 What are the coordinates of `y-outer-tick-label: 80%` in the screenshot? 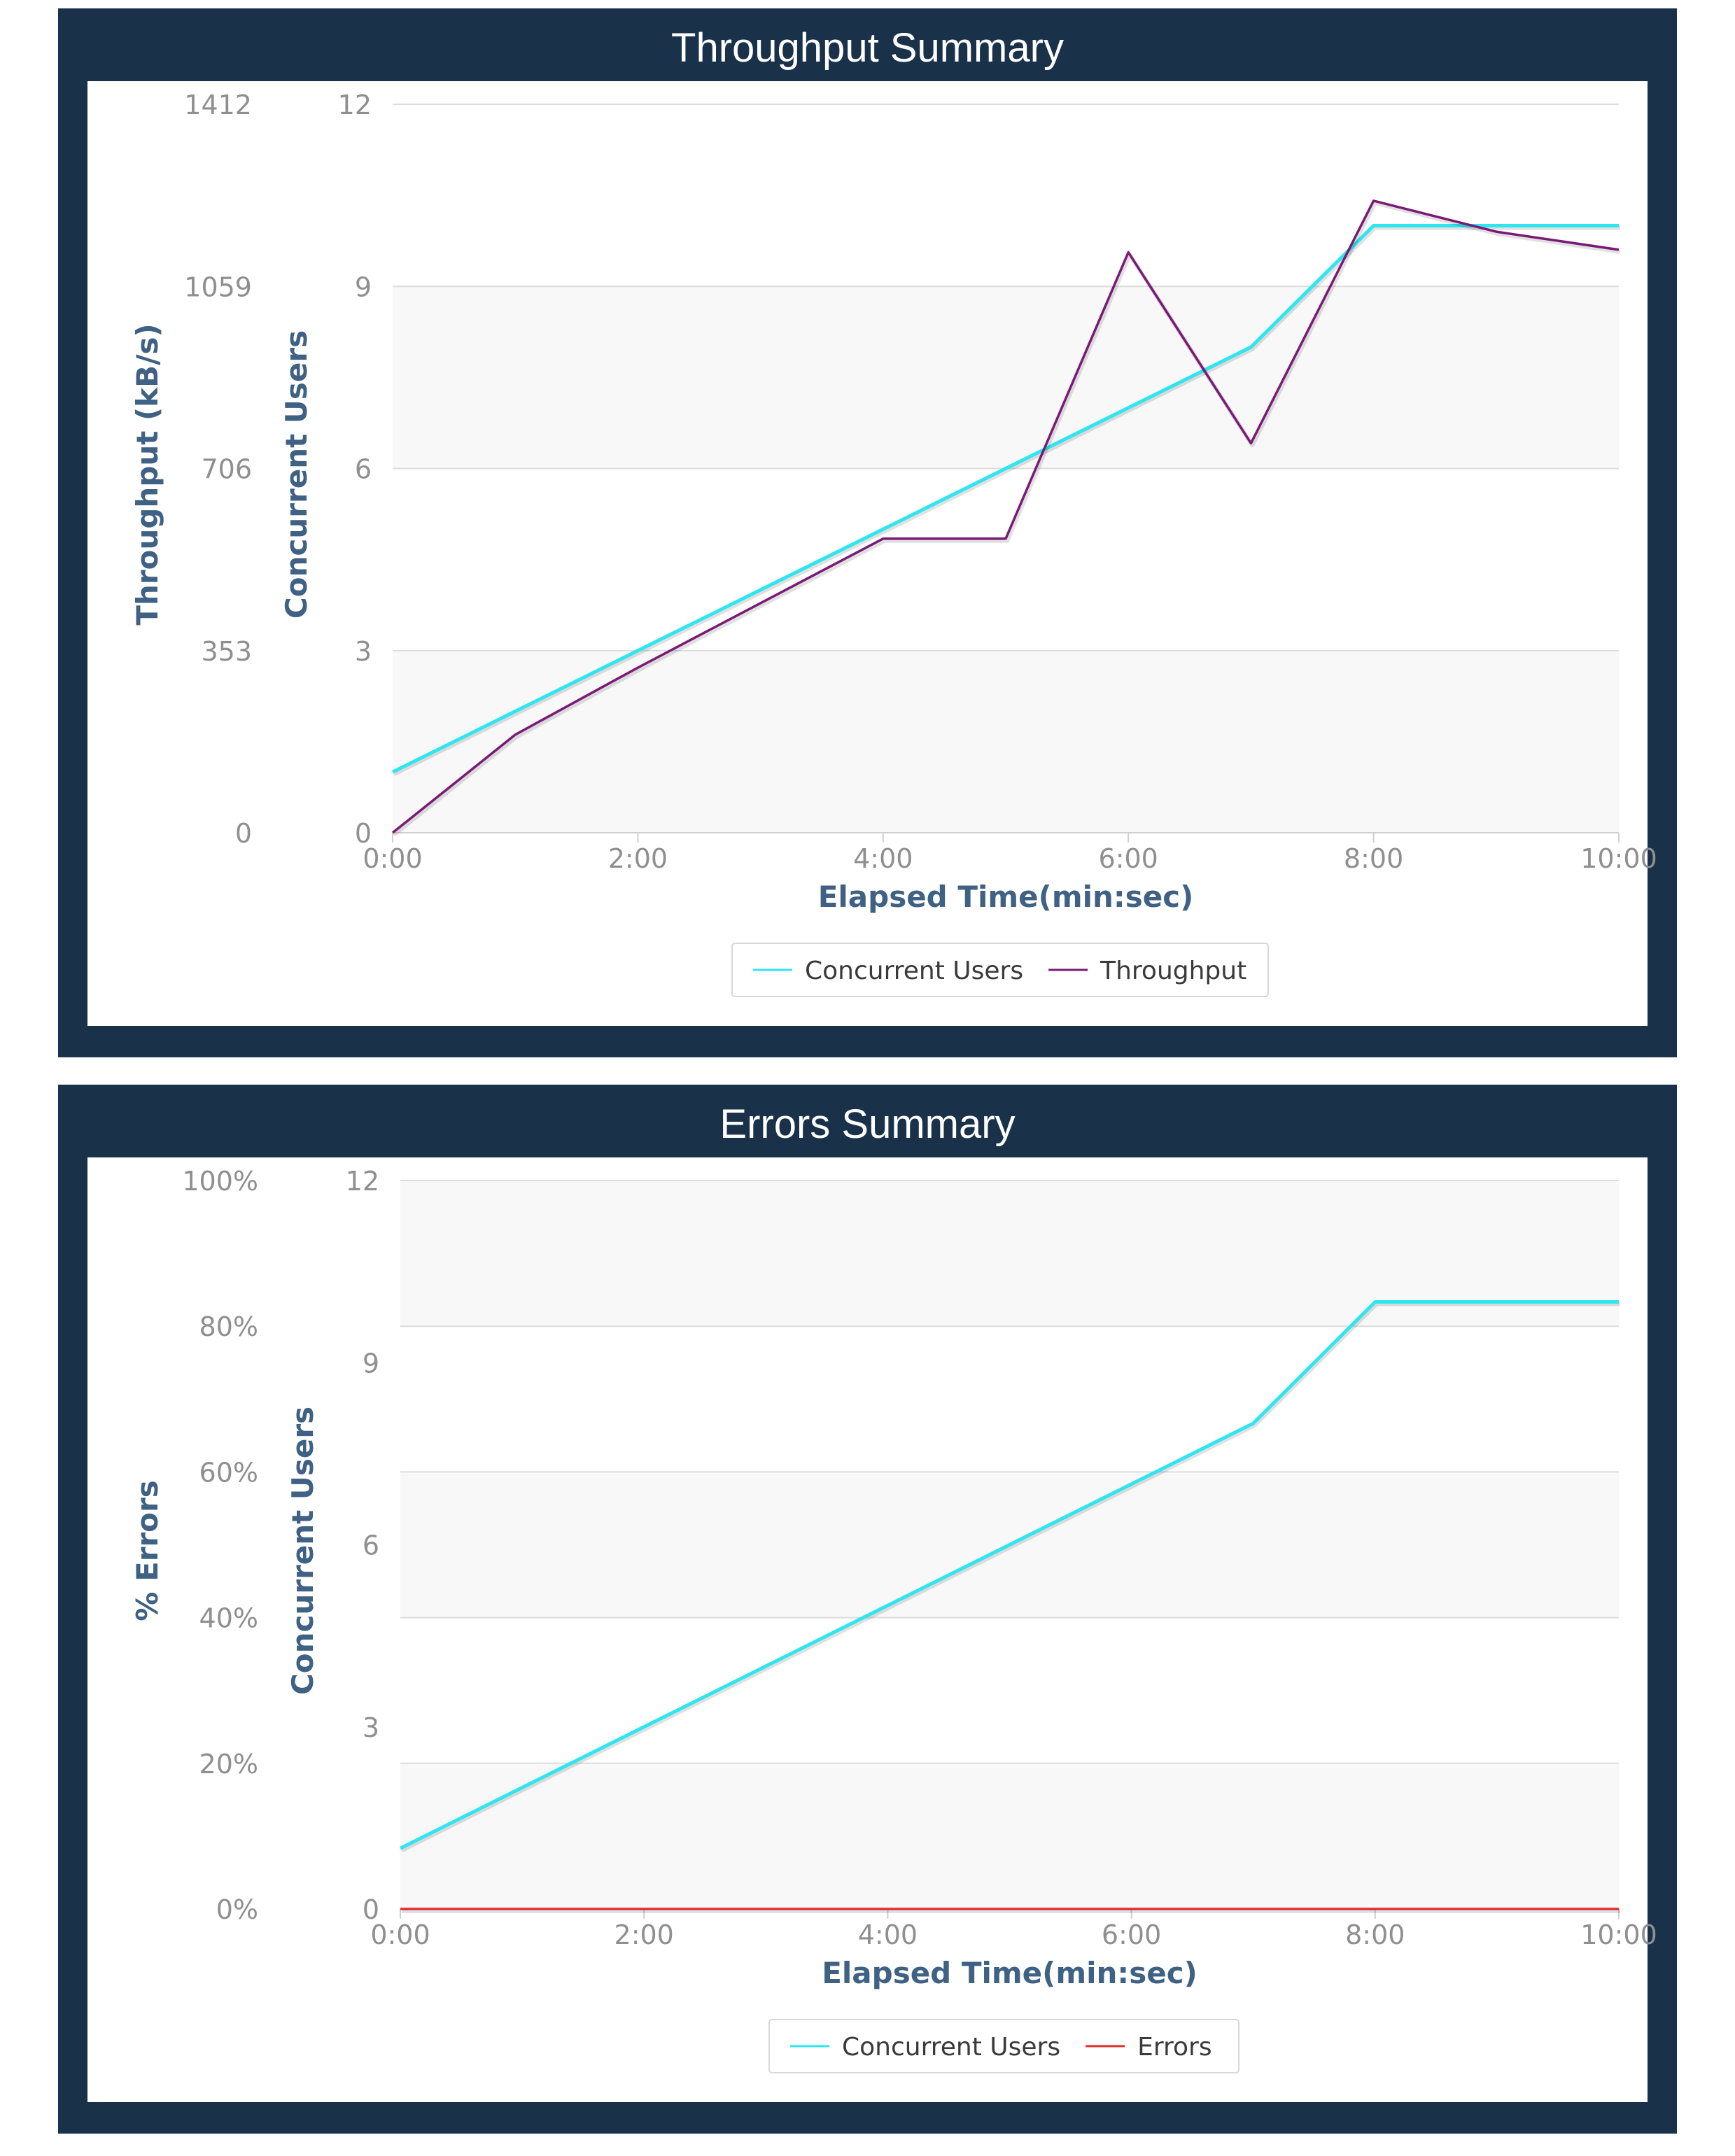 It's located at (228, 1326).